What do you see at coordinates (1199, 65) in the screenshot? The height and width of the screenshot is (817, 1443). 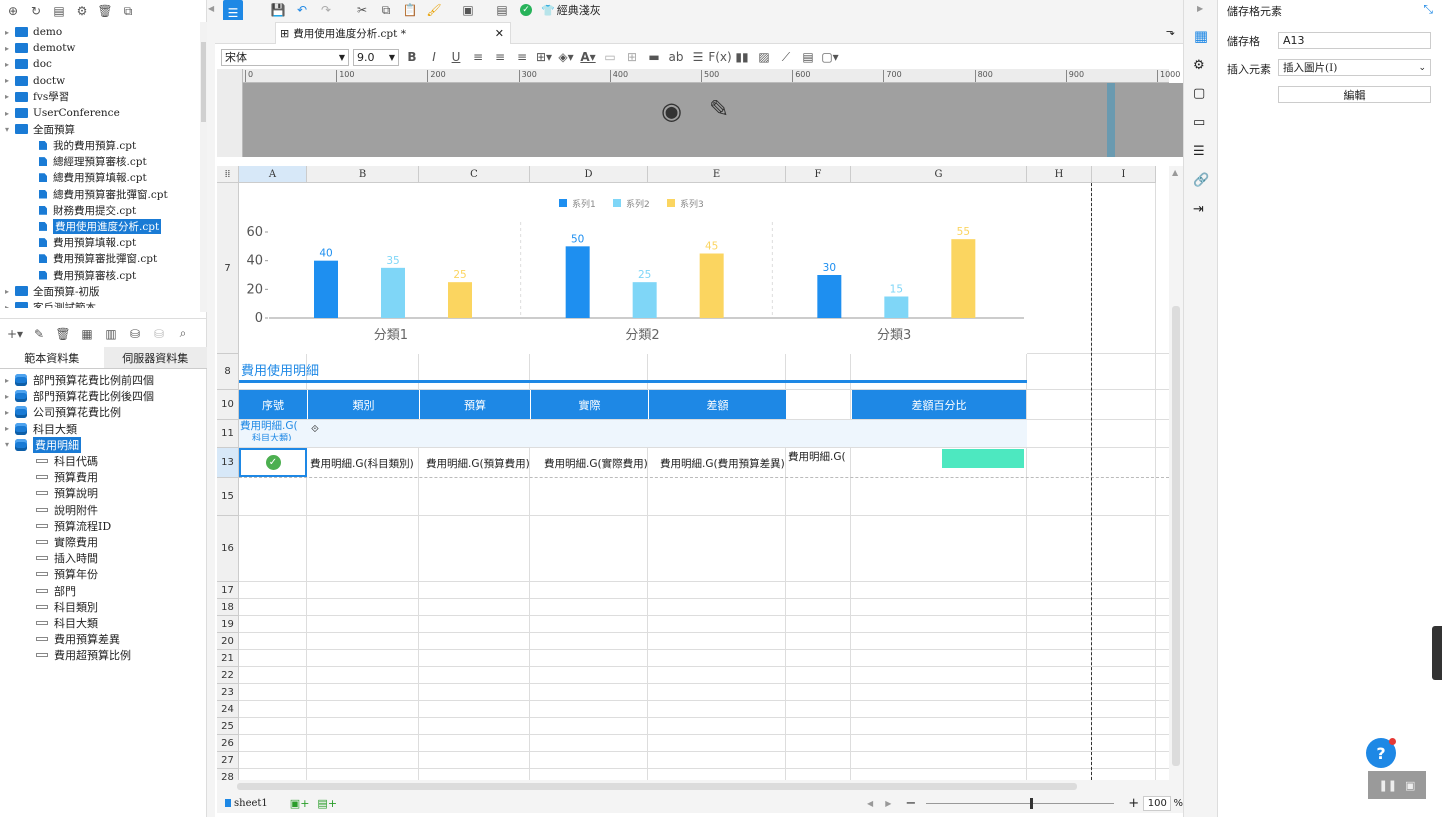 I see `cell-attr-icon: ⚙` at bounding box center [1199, 65].